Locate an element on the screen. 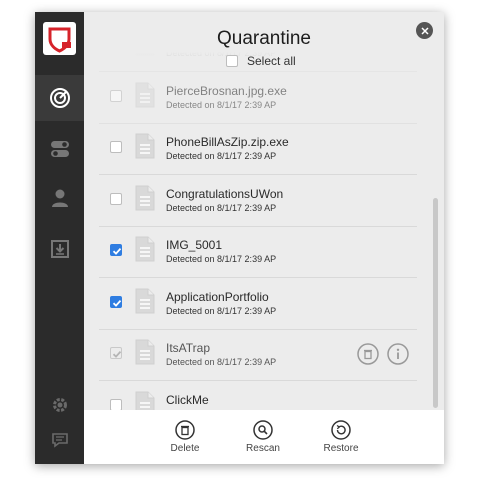 The image size is (500, 500). radar-icon is located at coordinates (59, 98).